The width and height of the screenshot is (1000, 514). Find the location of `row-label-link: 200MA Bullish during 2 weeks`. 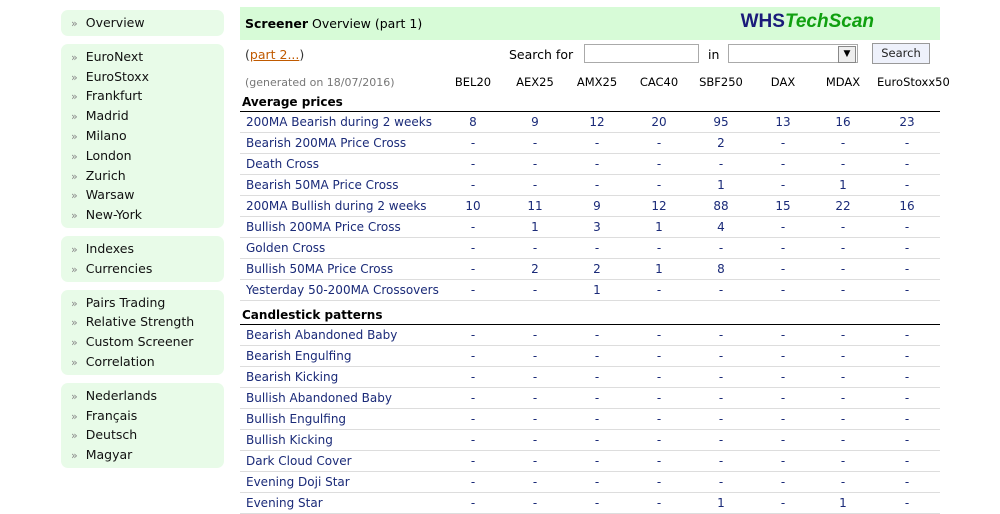

row-label-link: 200MA Bullish during 2 weeks is located at coordinates (336, 206).